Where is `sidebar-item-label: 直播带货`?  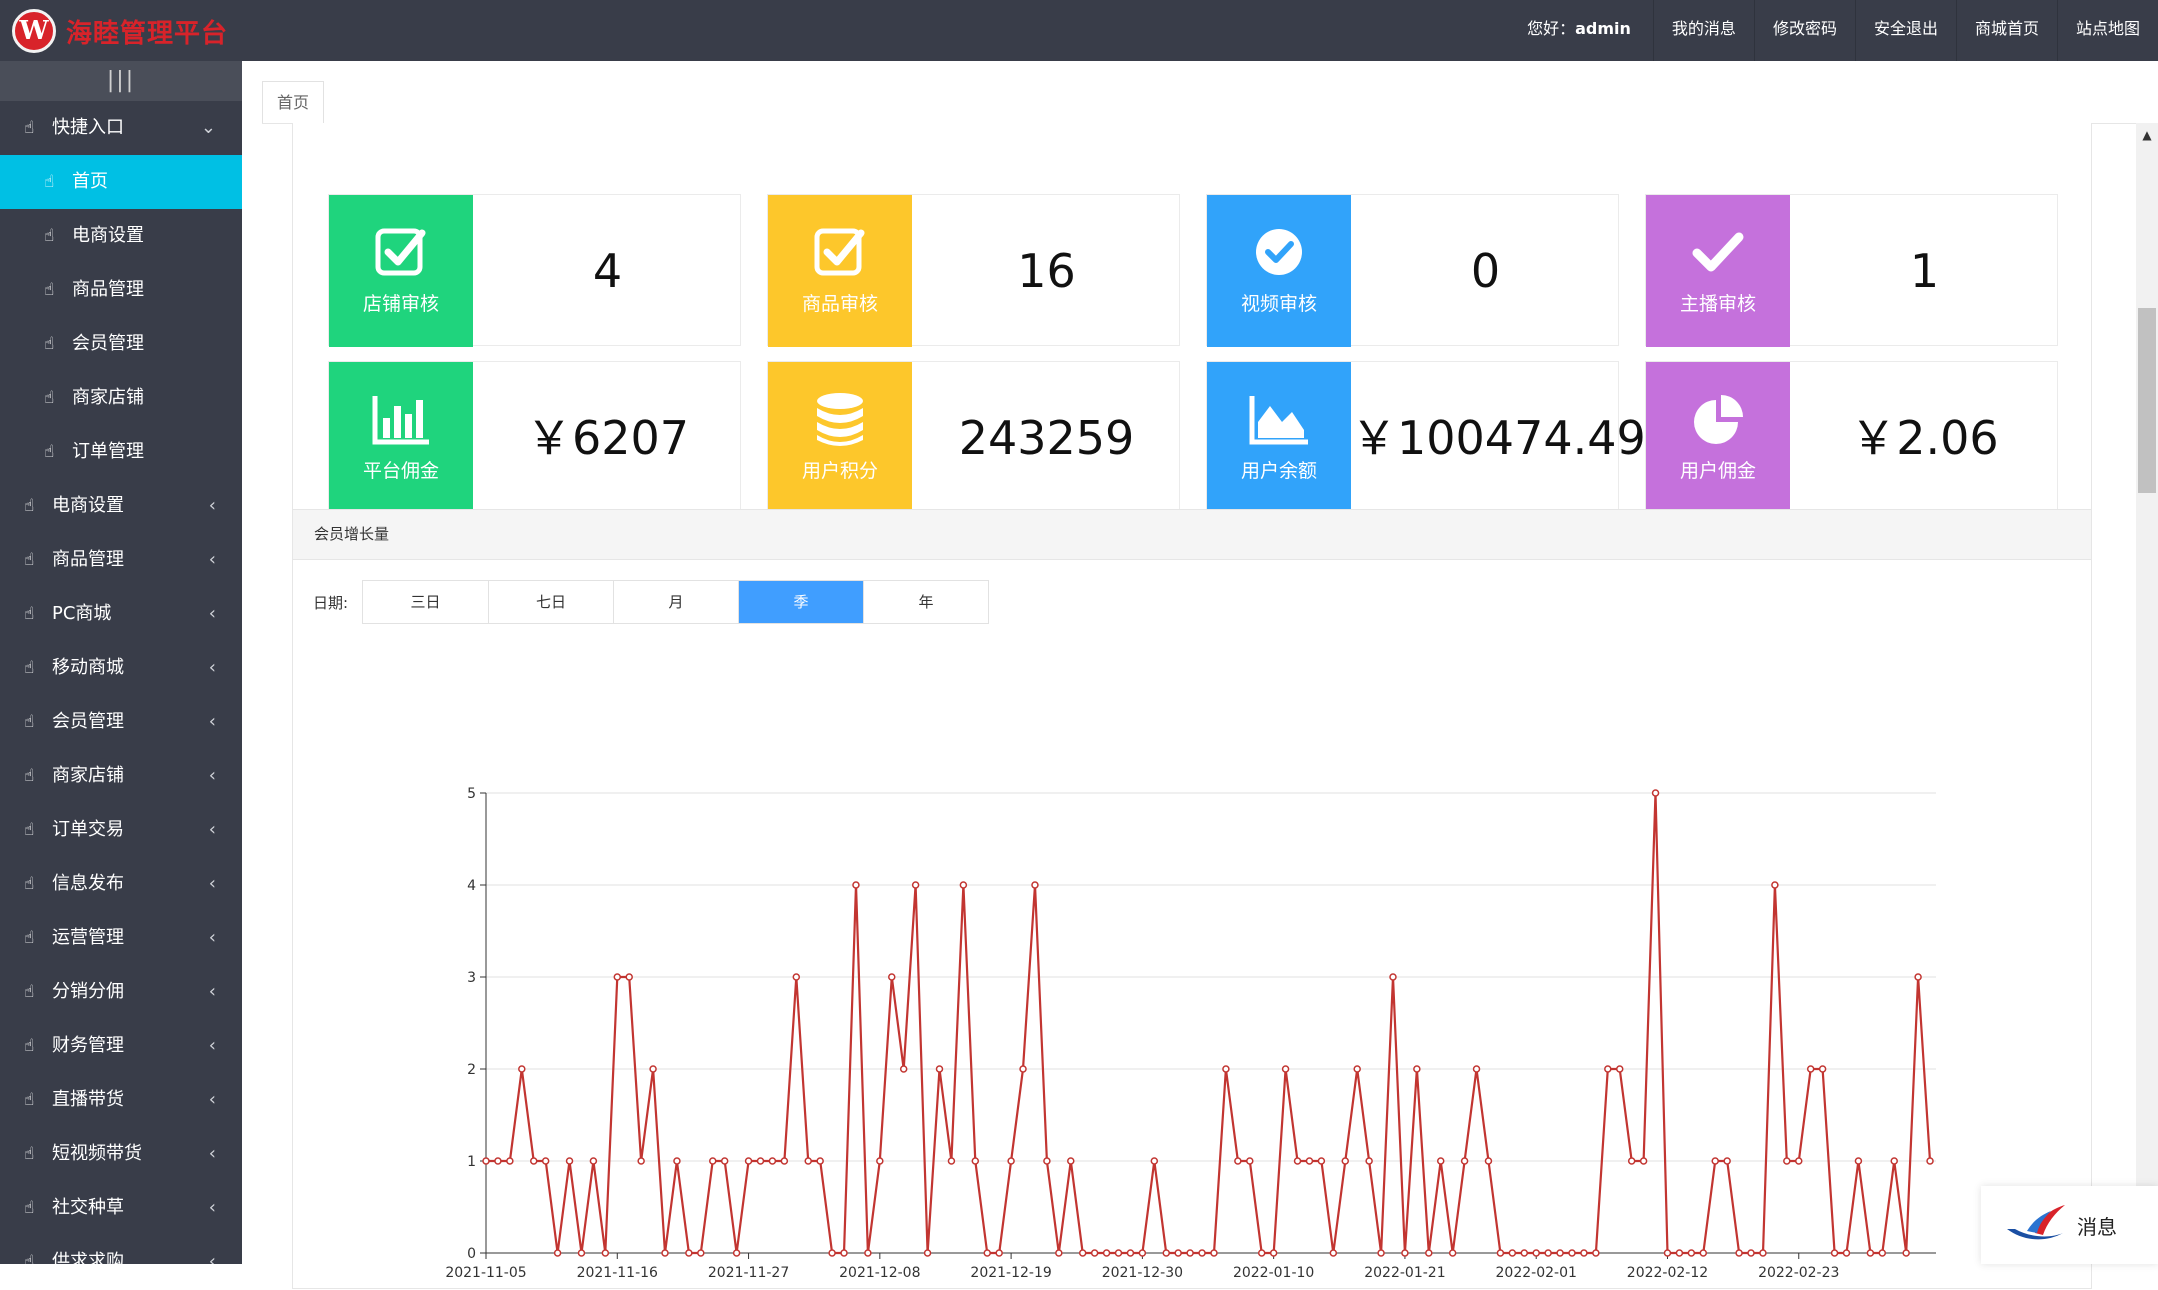
sidebar-item-label: 直播带货 is located at coordinates (88, 1099).